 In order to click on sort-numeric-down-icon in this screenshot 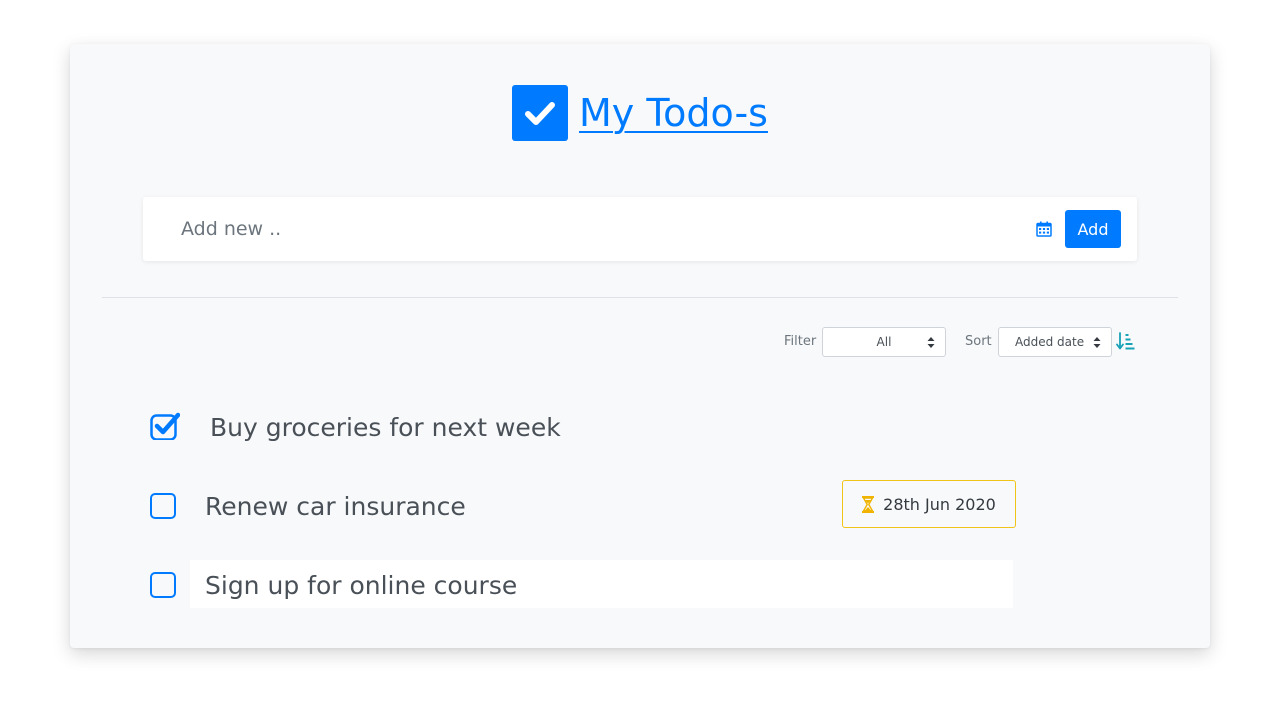, I will do `click(1126, 341)`.